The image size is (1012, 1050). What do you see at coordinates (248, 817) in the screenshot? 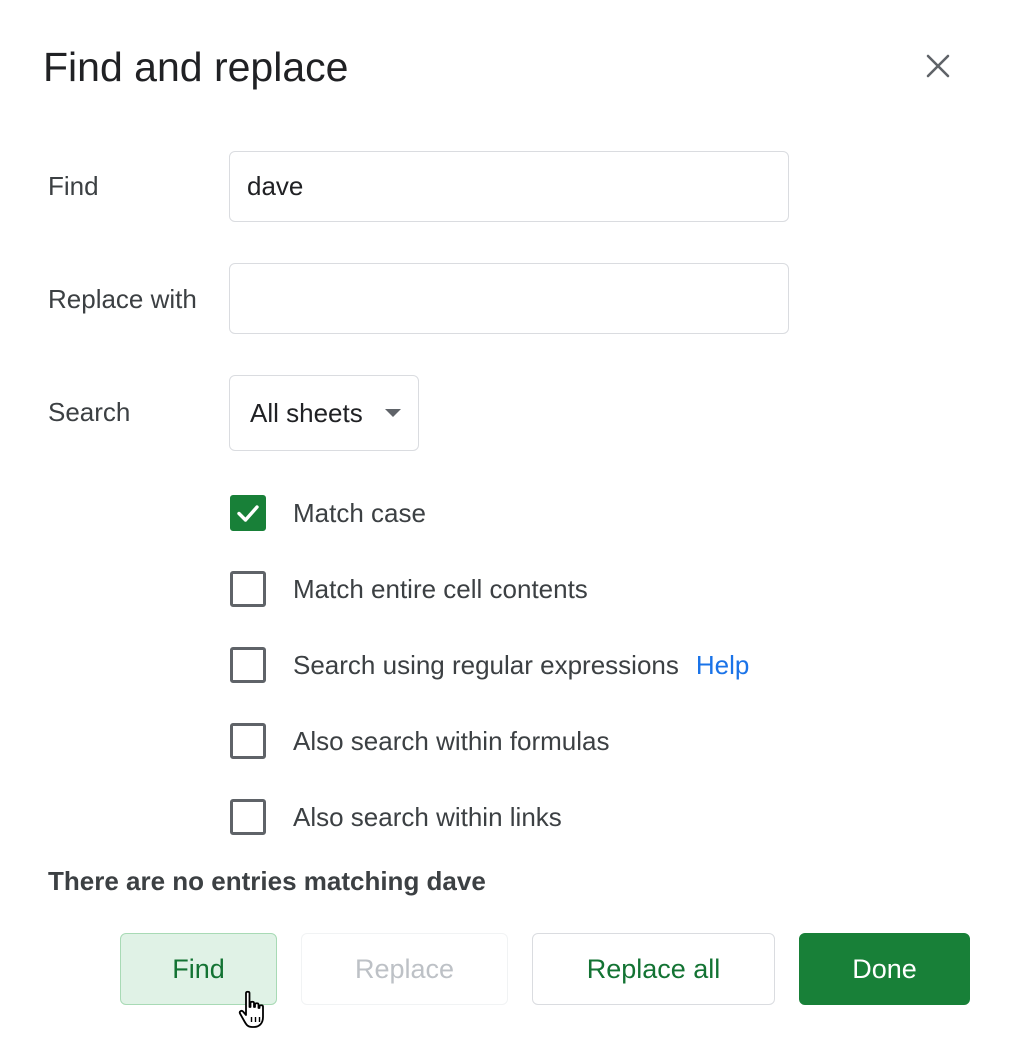
I see `links-checkbox` at bounding box center [248, 817].